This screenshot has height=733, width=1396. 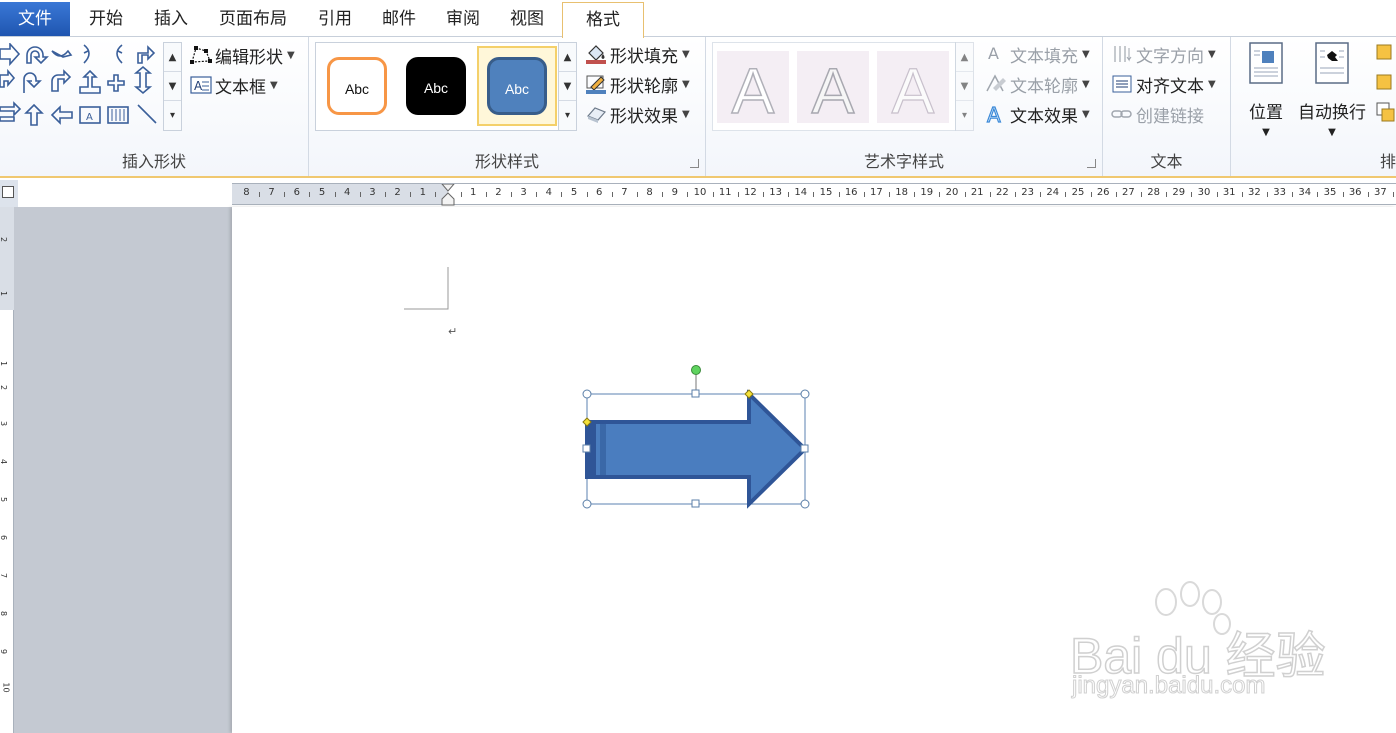 I want to click on ruler-number: 28, so click(x=1153, y=192).